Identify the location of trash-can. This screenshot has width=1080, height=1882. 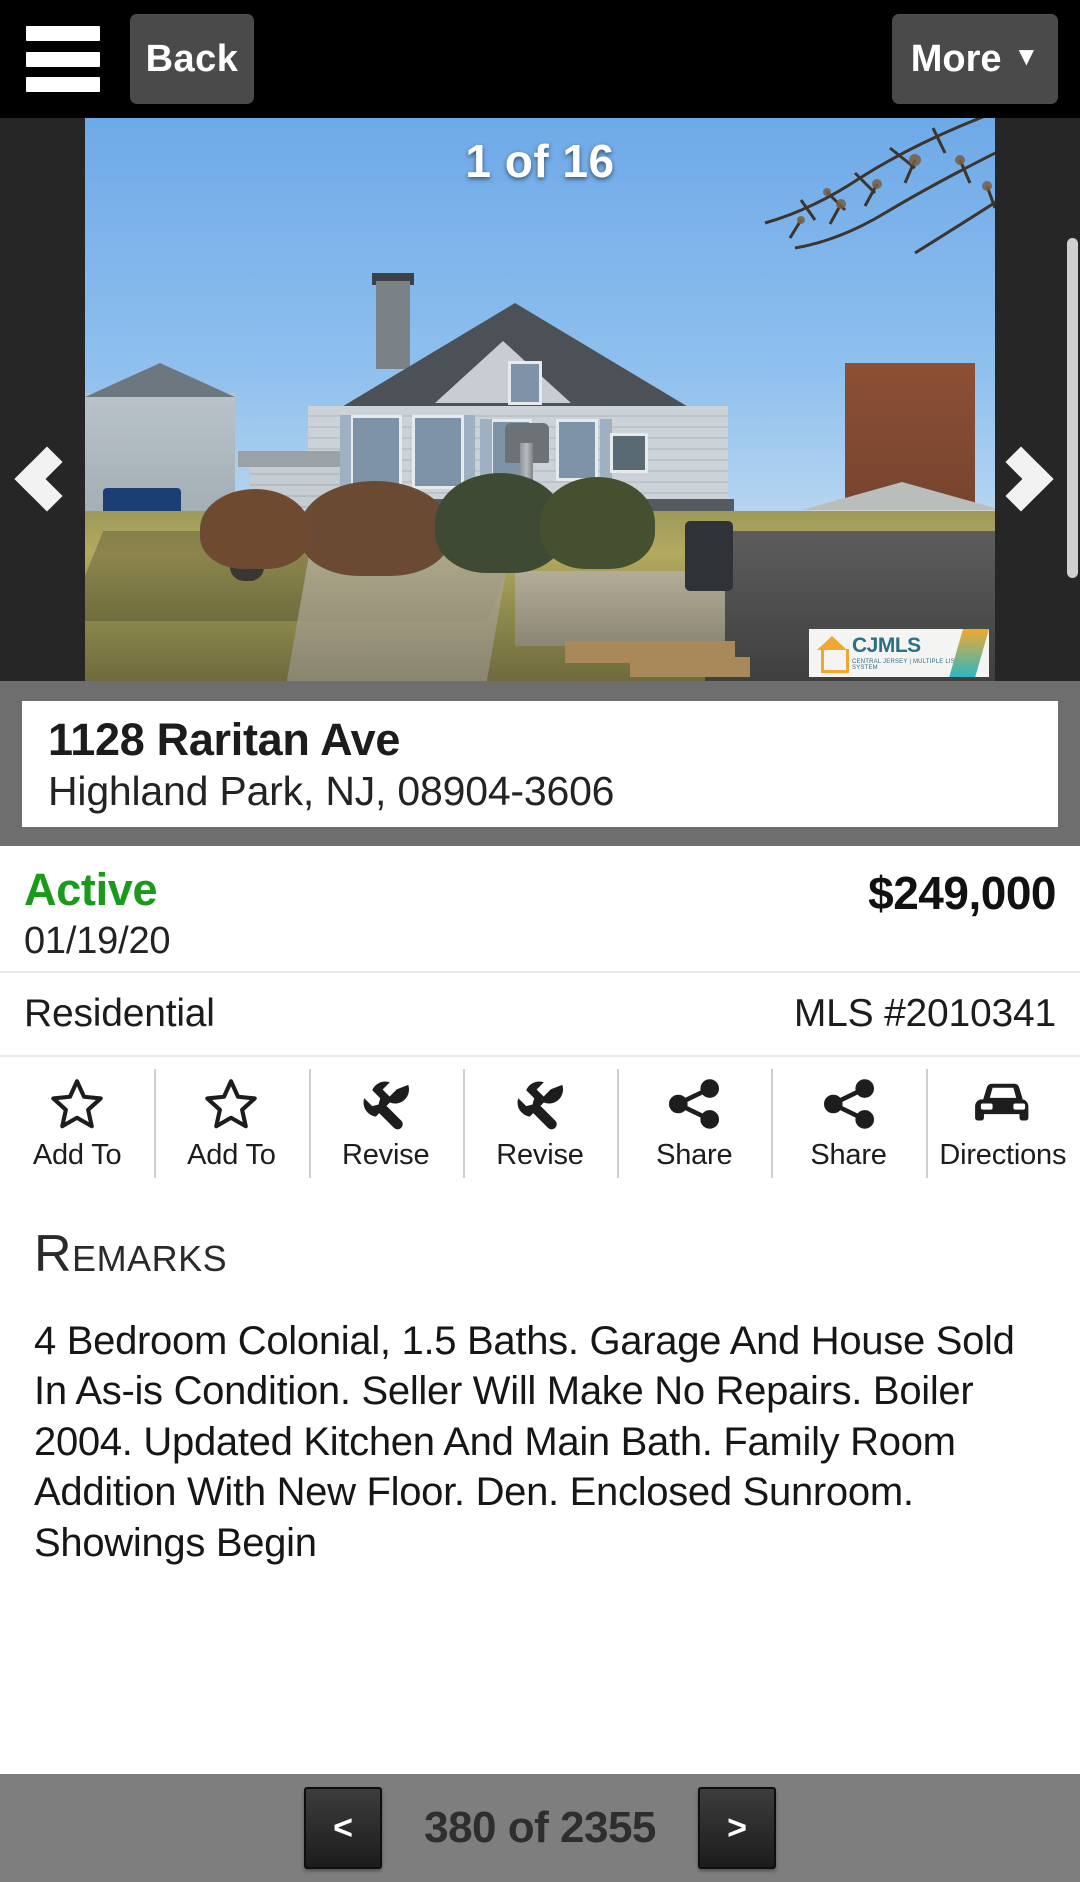
(709, 556).